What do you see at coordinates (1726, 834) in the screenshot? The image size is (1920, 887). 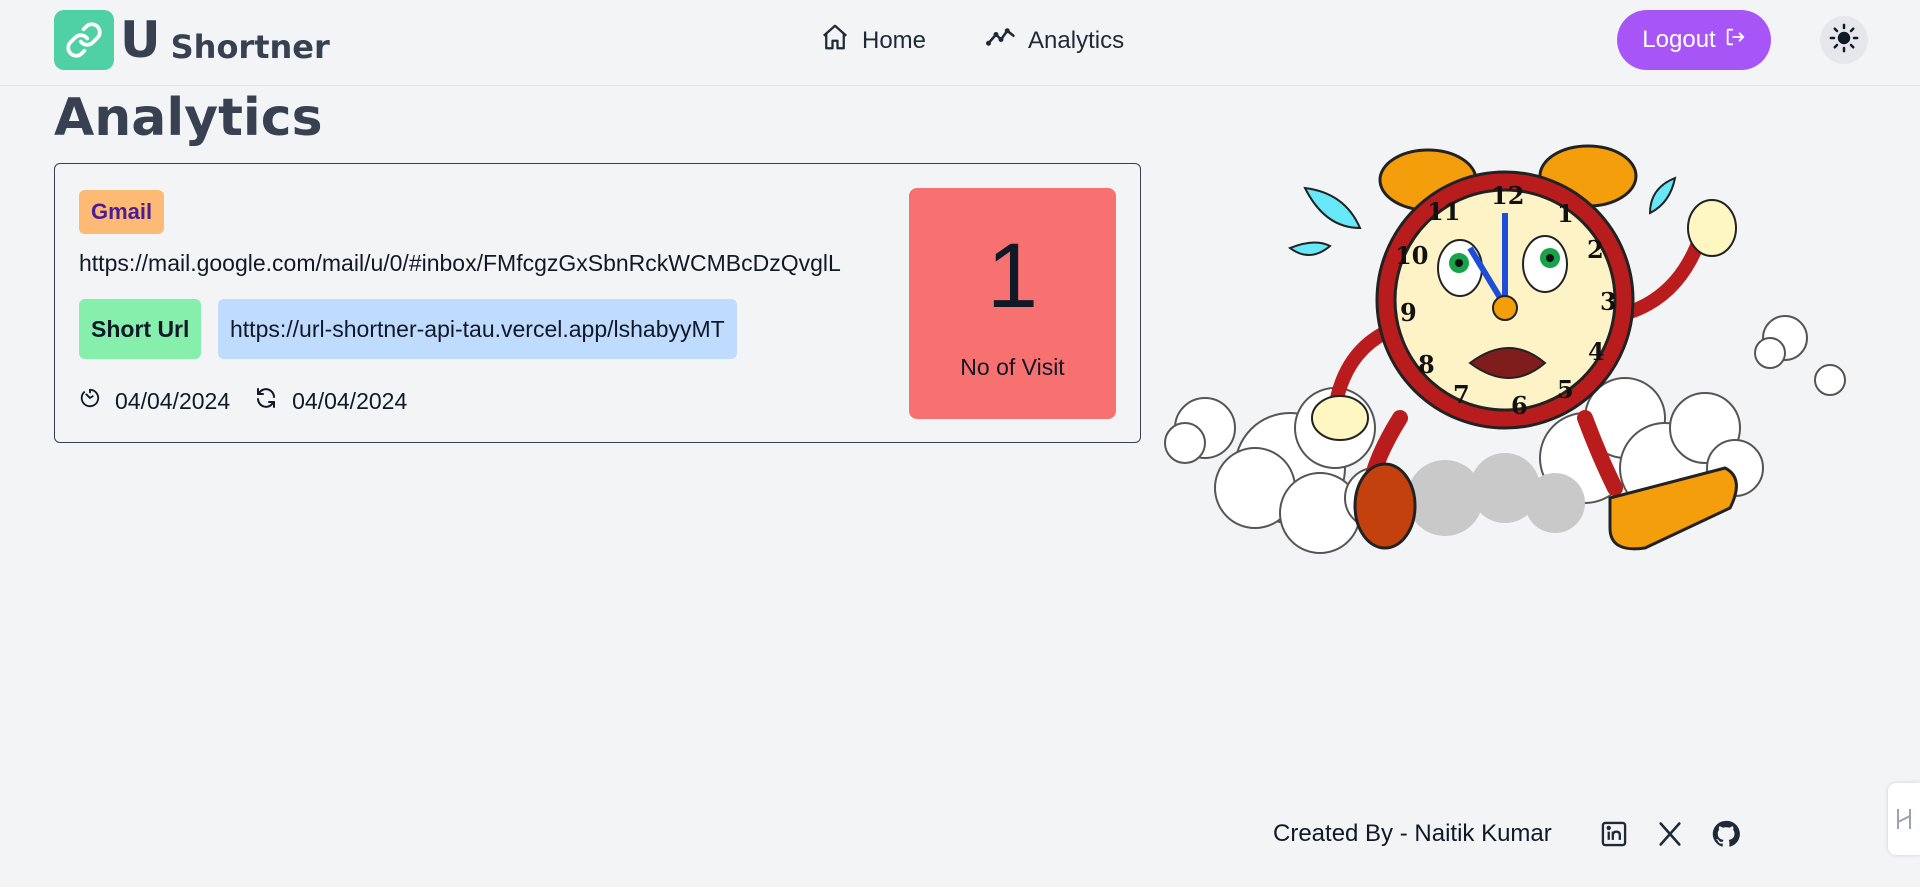 I see `github-icon` at bounding box center [1726, 834].